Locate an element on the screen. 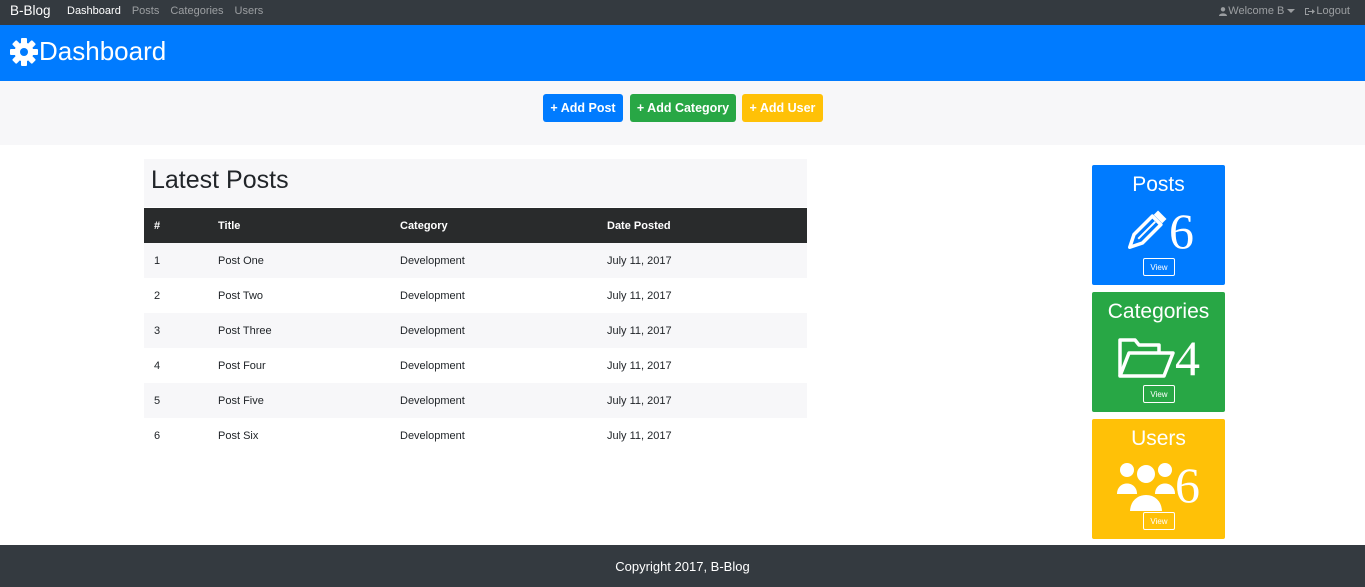  logout-link: Logout is located at coordinates (1327, 11).